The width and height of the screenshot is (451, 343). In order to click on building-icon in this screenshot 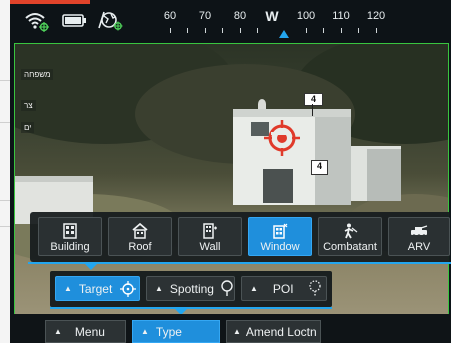, I will do `click(70, 231)`.